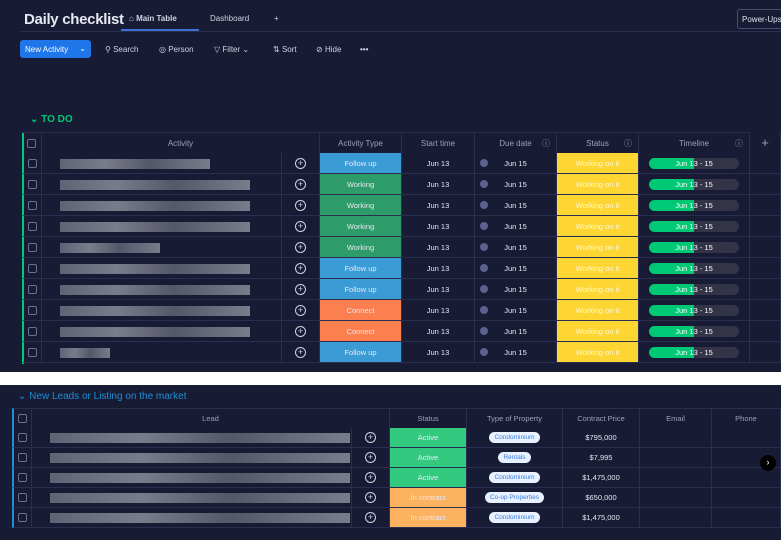 The height and width of the screenshot is (540, 781). Describe the element at coordinates (51, 119) in the screenshot. I see `group-todo-header: ⌄ TO DO` at that location.